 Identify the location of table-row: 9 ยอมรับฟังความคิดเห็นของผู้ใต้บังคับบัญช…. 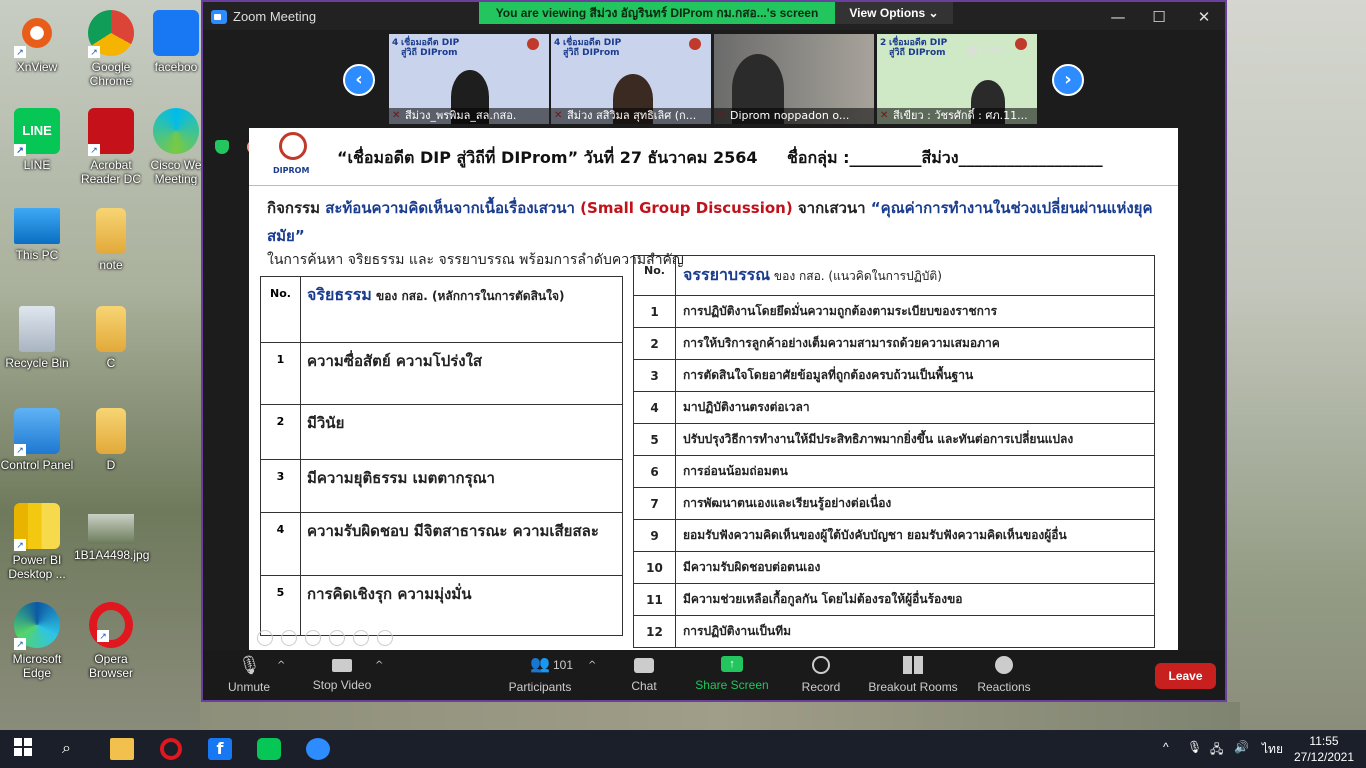
(894, 535).